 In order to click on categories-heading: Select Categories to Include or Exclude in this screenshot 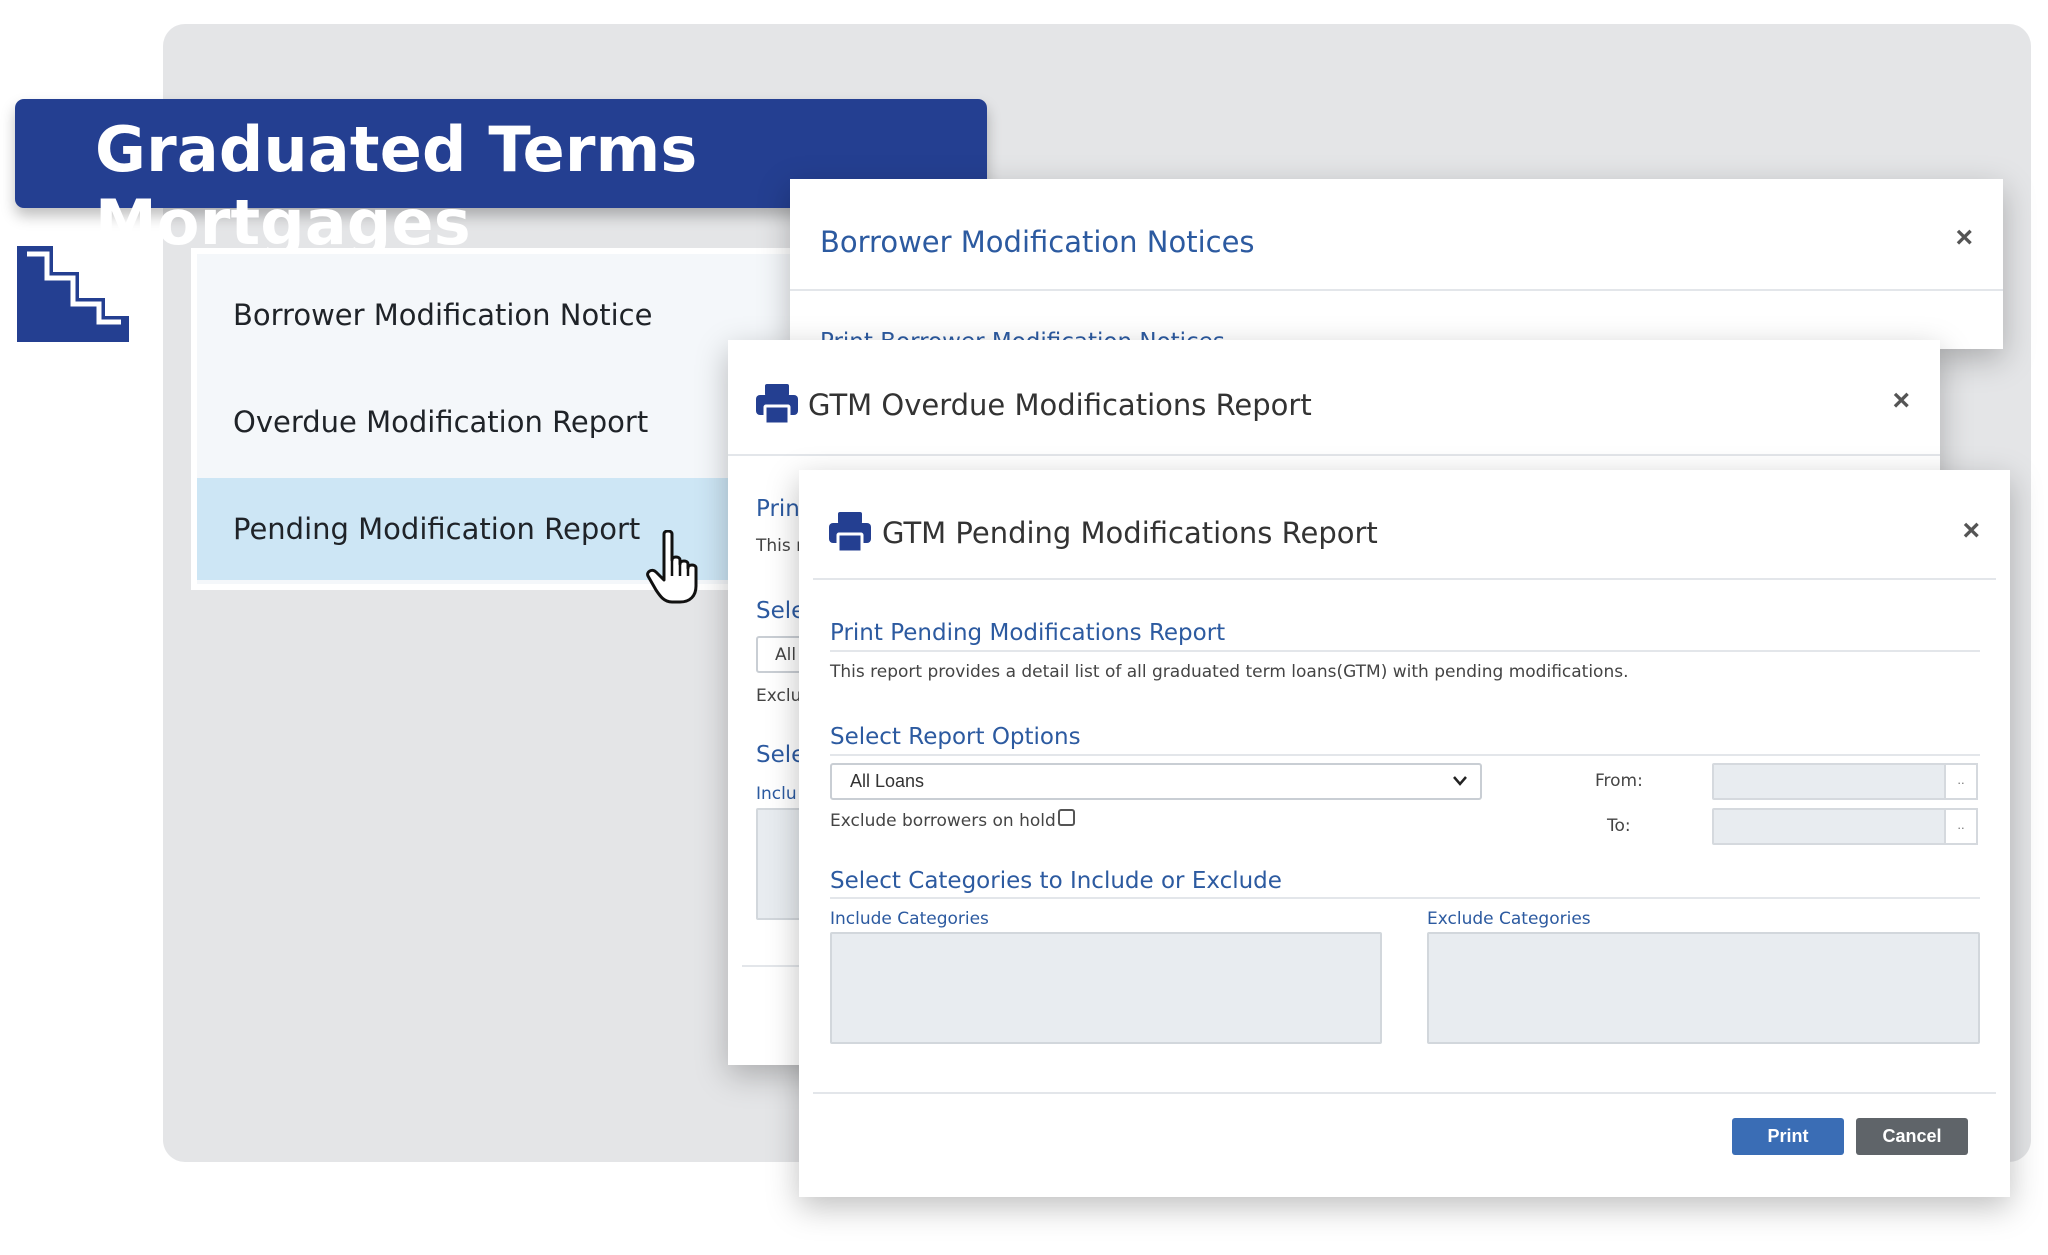, I will do `click(1056, 881)`.